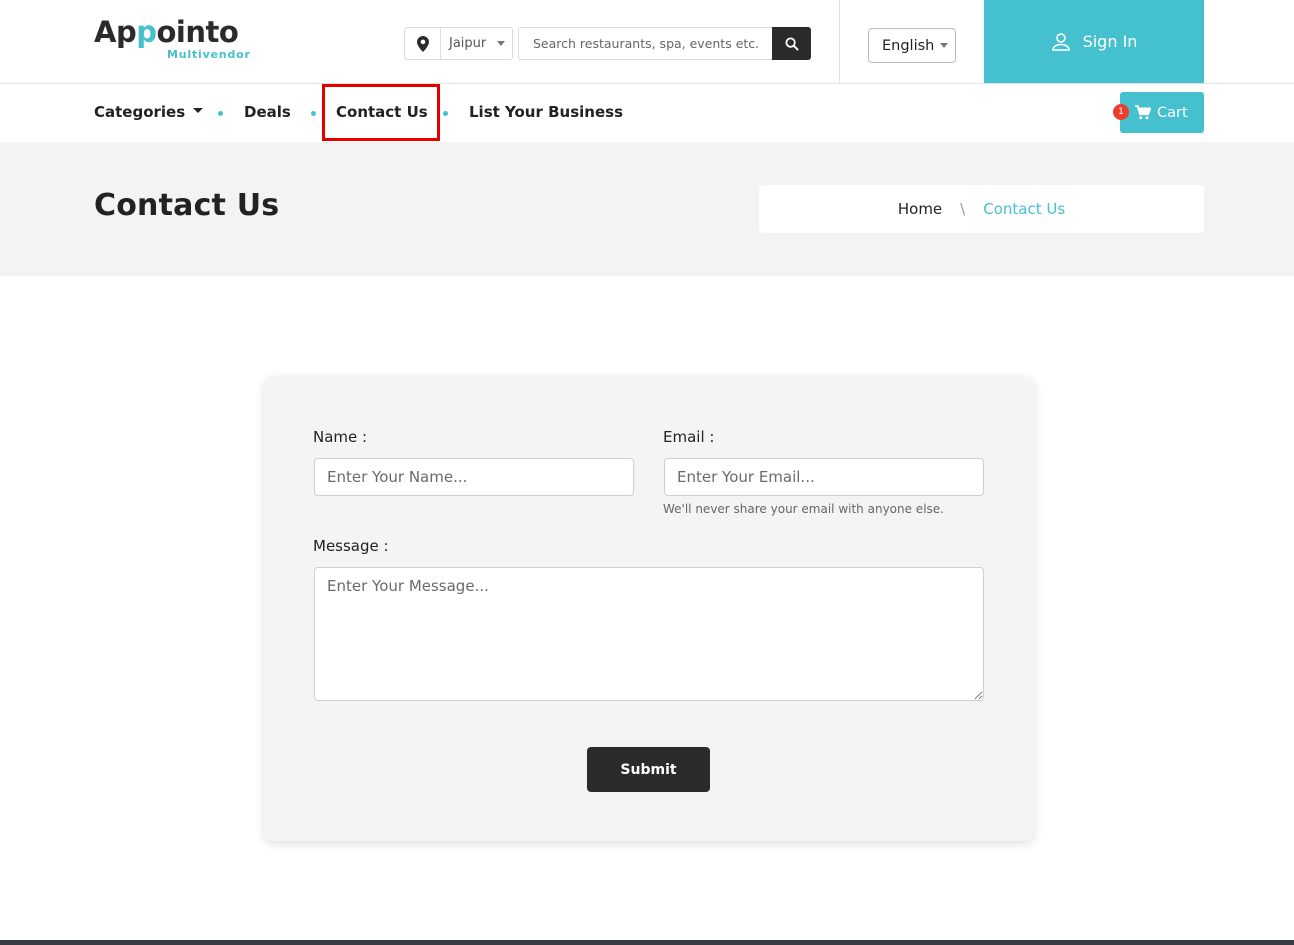 Image resolution: width=1294 pixels, height=945 pixels. Describe the element at coordinates (839, 42) in the screenshot. I see `header-divider` at that location.